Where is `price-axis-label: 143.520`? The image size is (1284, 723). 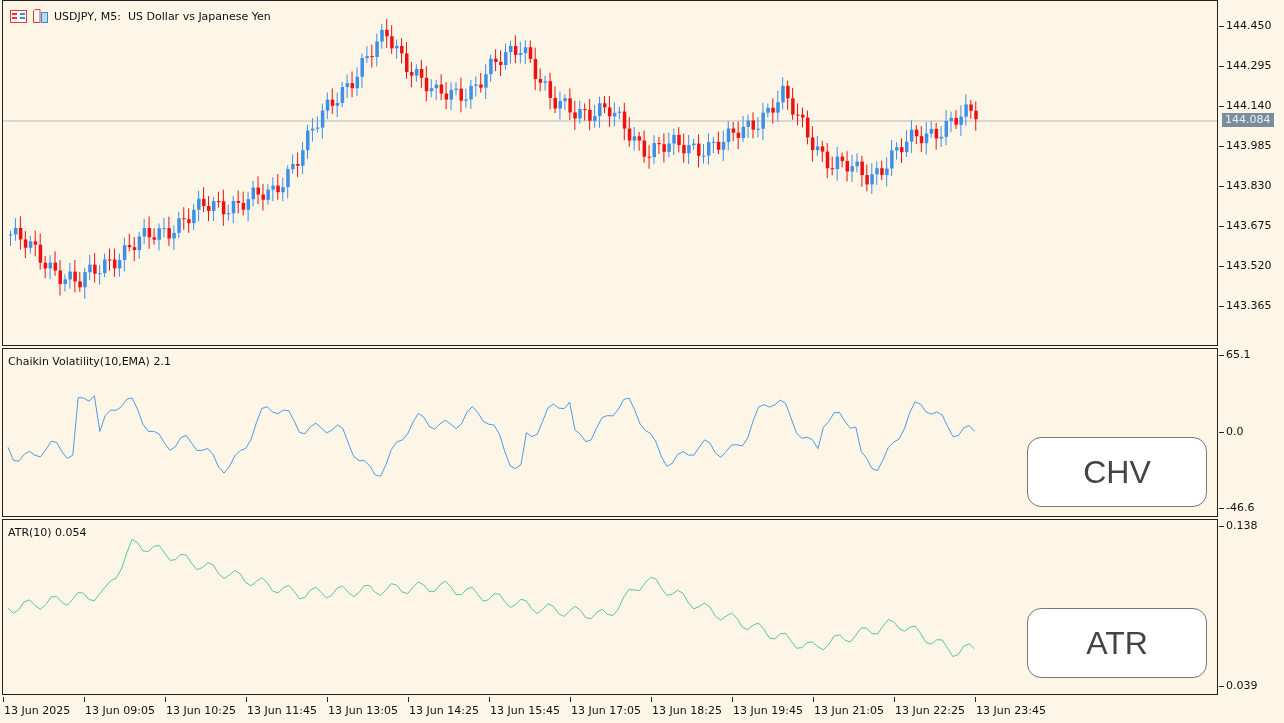 price-axis-label: 143.520 is located at coordinates (1251, 266).